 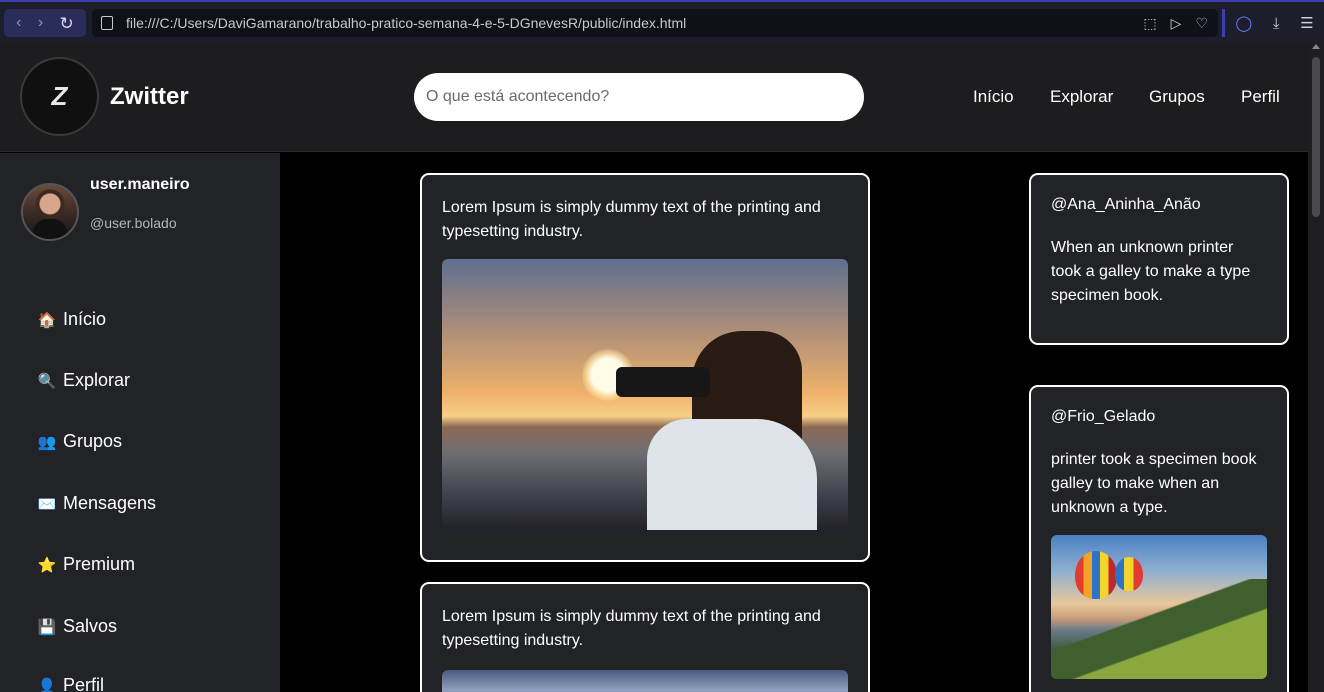 I want to click on sidebar-item-label: Premium, so click(x=99, y=564).